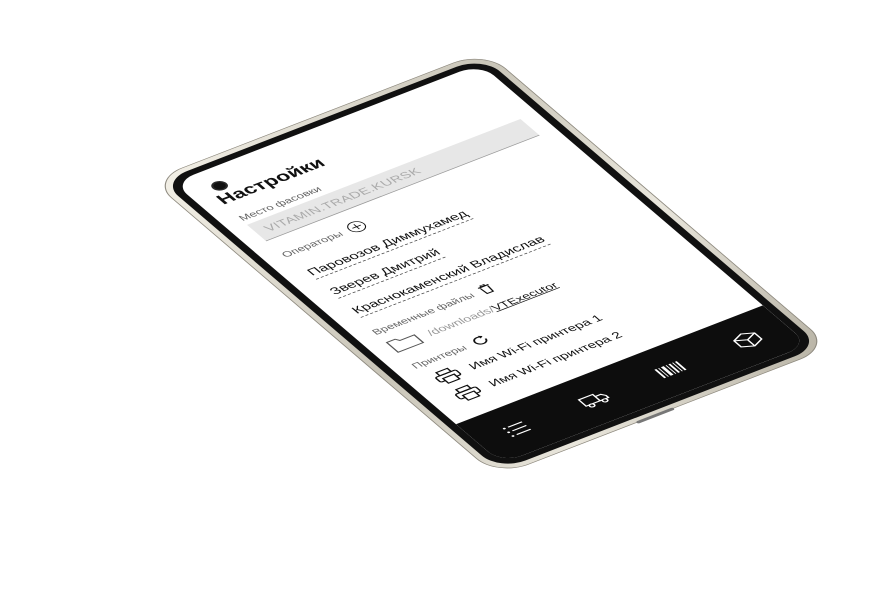 Image resolution: width=891 pixels, height=610 pixels. I want to click on barcode-icon, so click(670, 369).